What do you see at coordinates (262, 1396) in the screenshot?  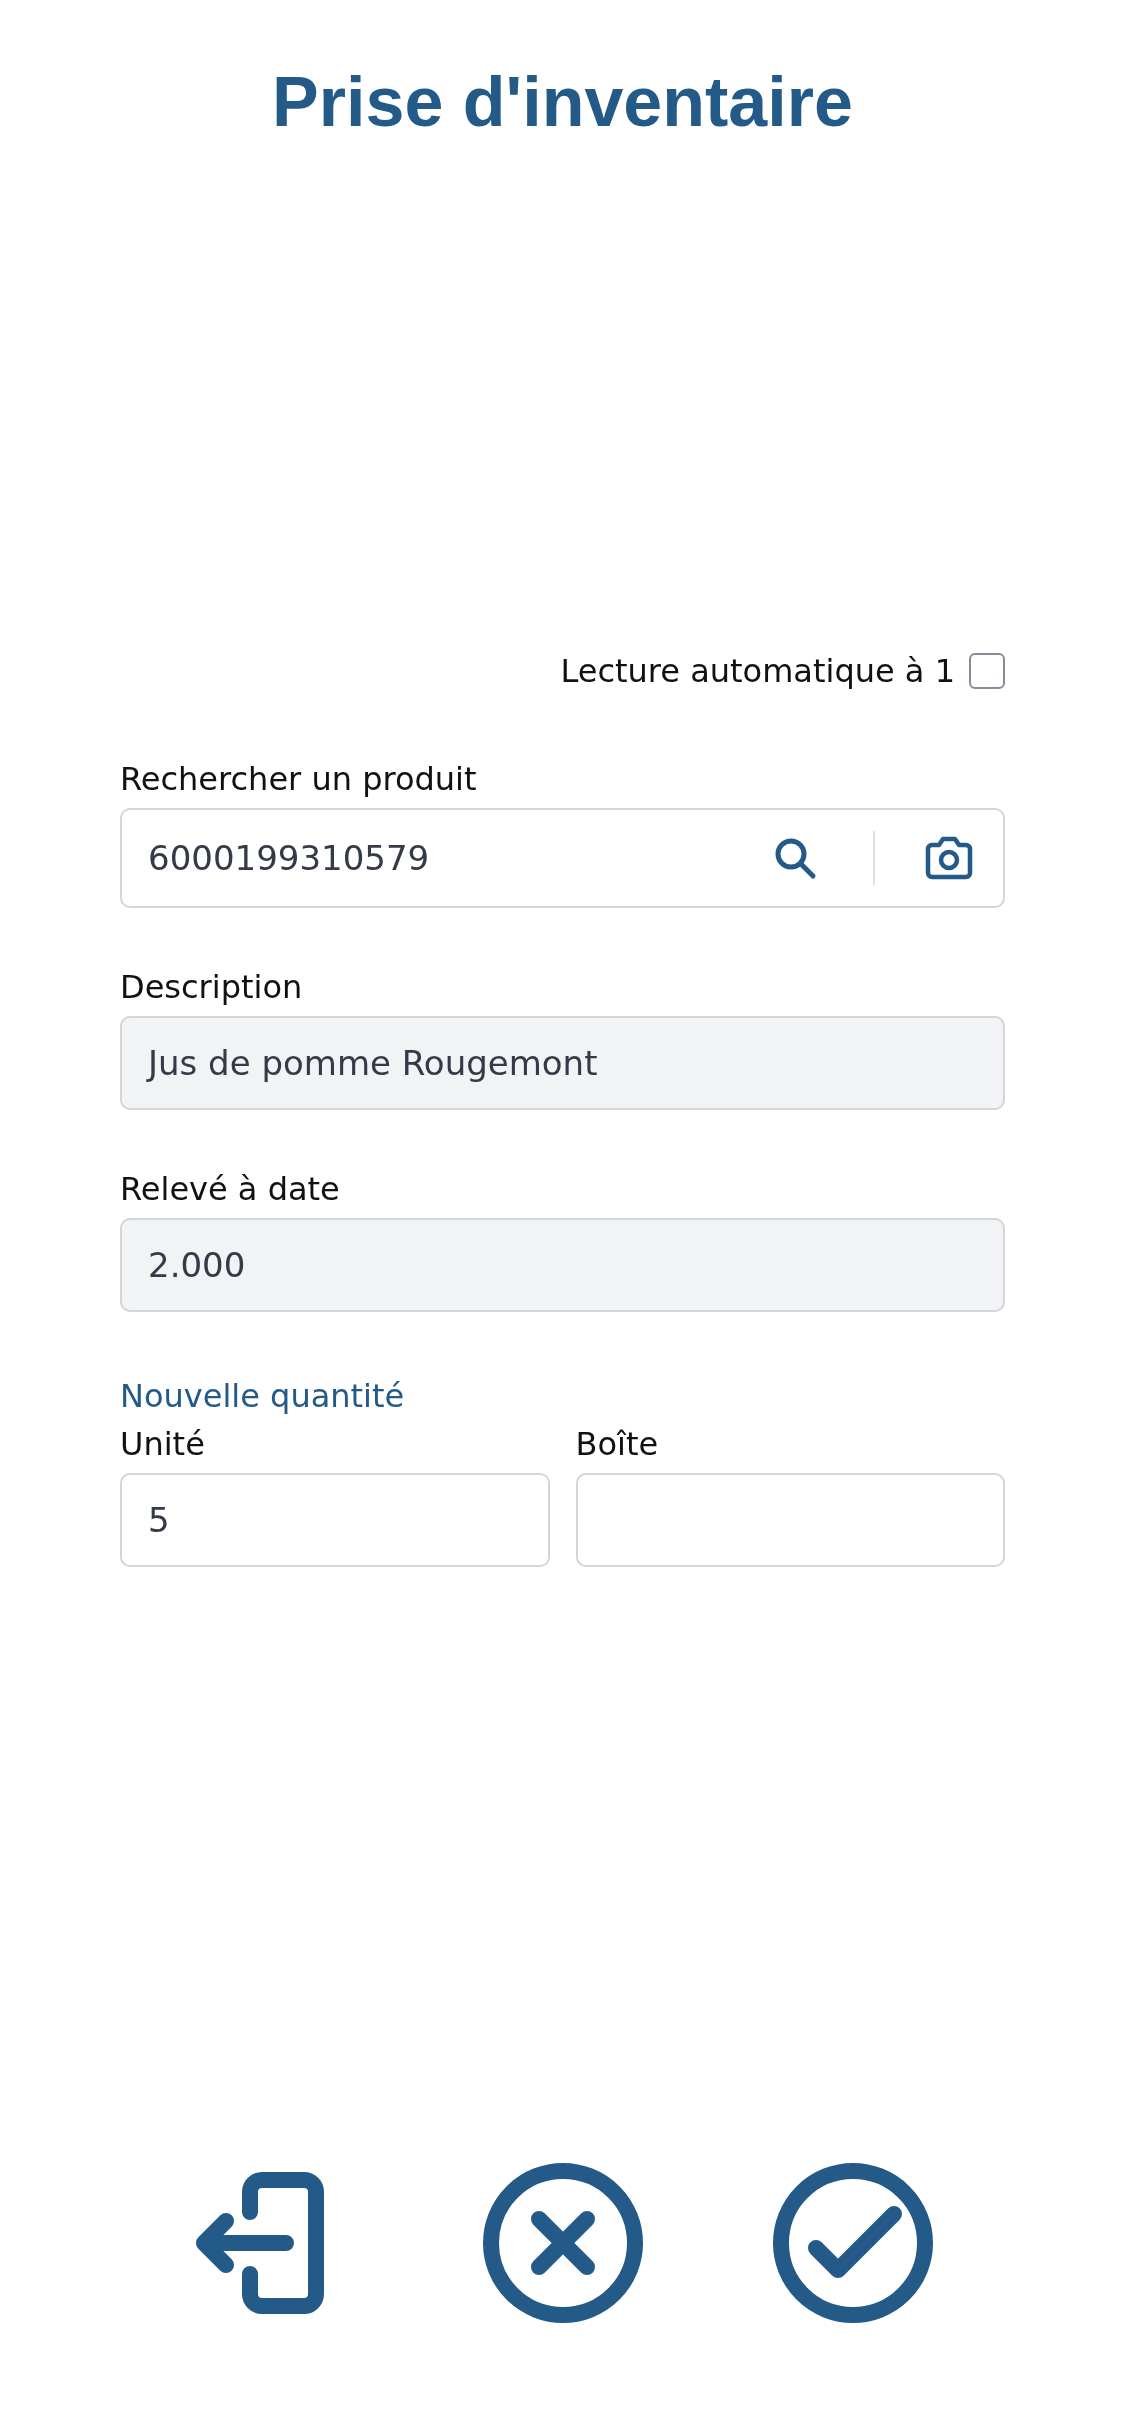 I see `section-heading: Nouvelle quantité` at bounding box center [262, 1396].